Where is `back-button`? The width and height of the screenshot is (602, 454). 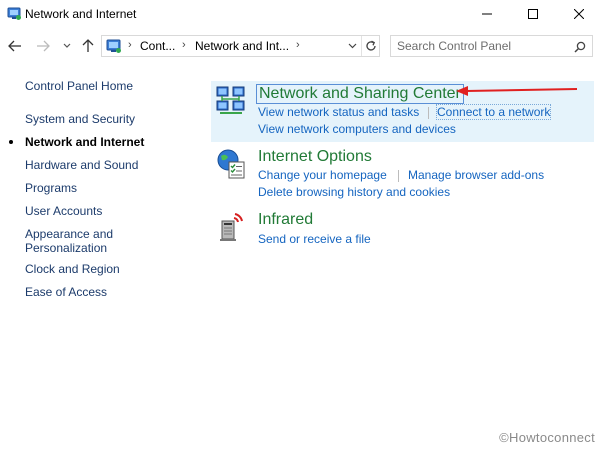 back-button is located at coordinates (15, 46).